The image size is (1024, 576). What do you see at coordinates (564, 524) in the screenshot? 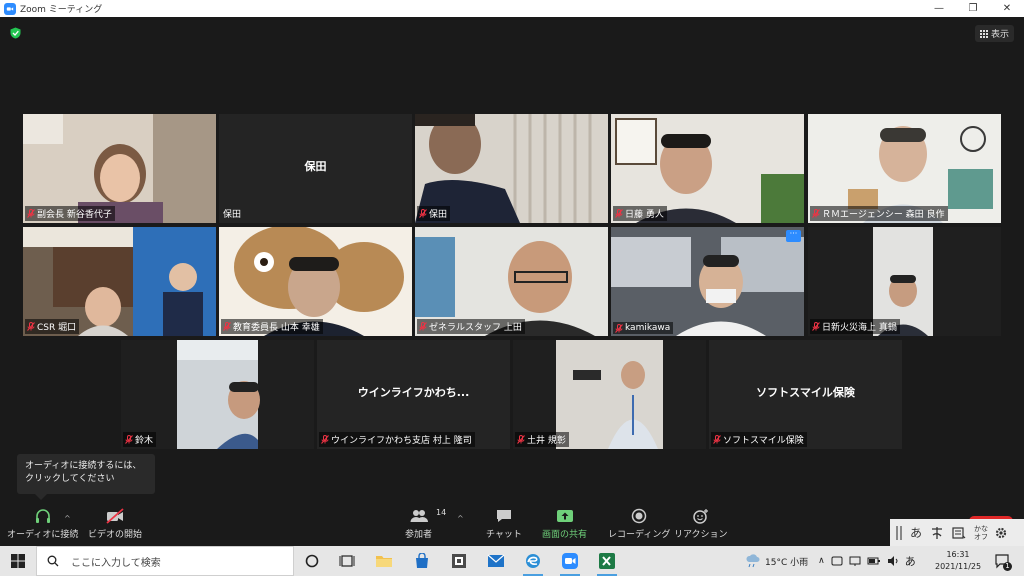
I see `share-screen-button: 画面の共有` at bounding box center [564, 524].